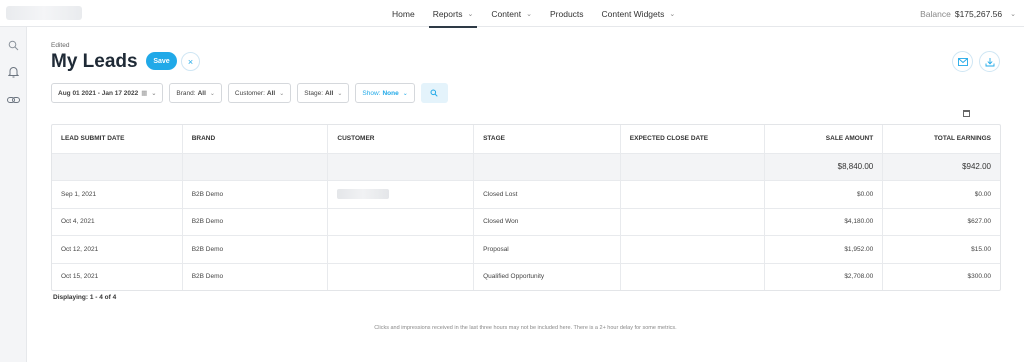  Describe the element at coordinates (329, 93) in the screenshot. I see `stage-filter-value: All` at that location.